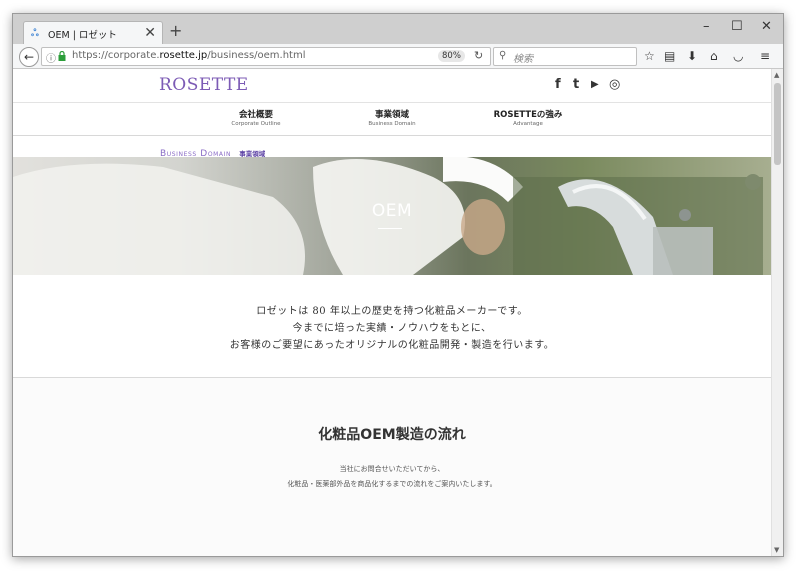 This screenshot has width=800, height=575. I want to click on back-button: ←, so click(29, 57).